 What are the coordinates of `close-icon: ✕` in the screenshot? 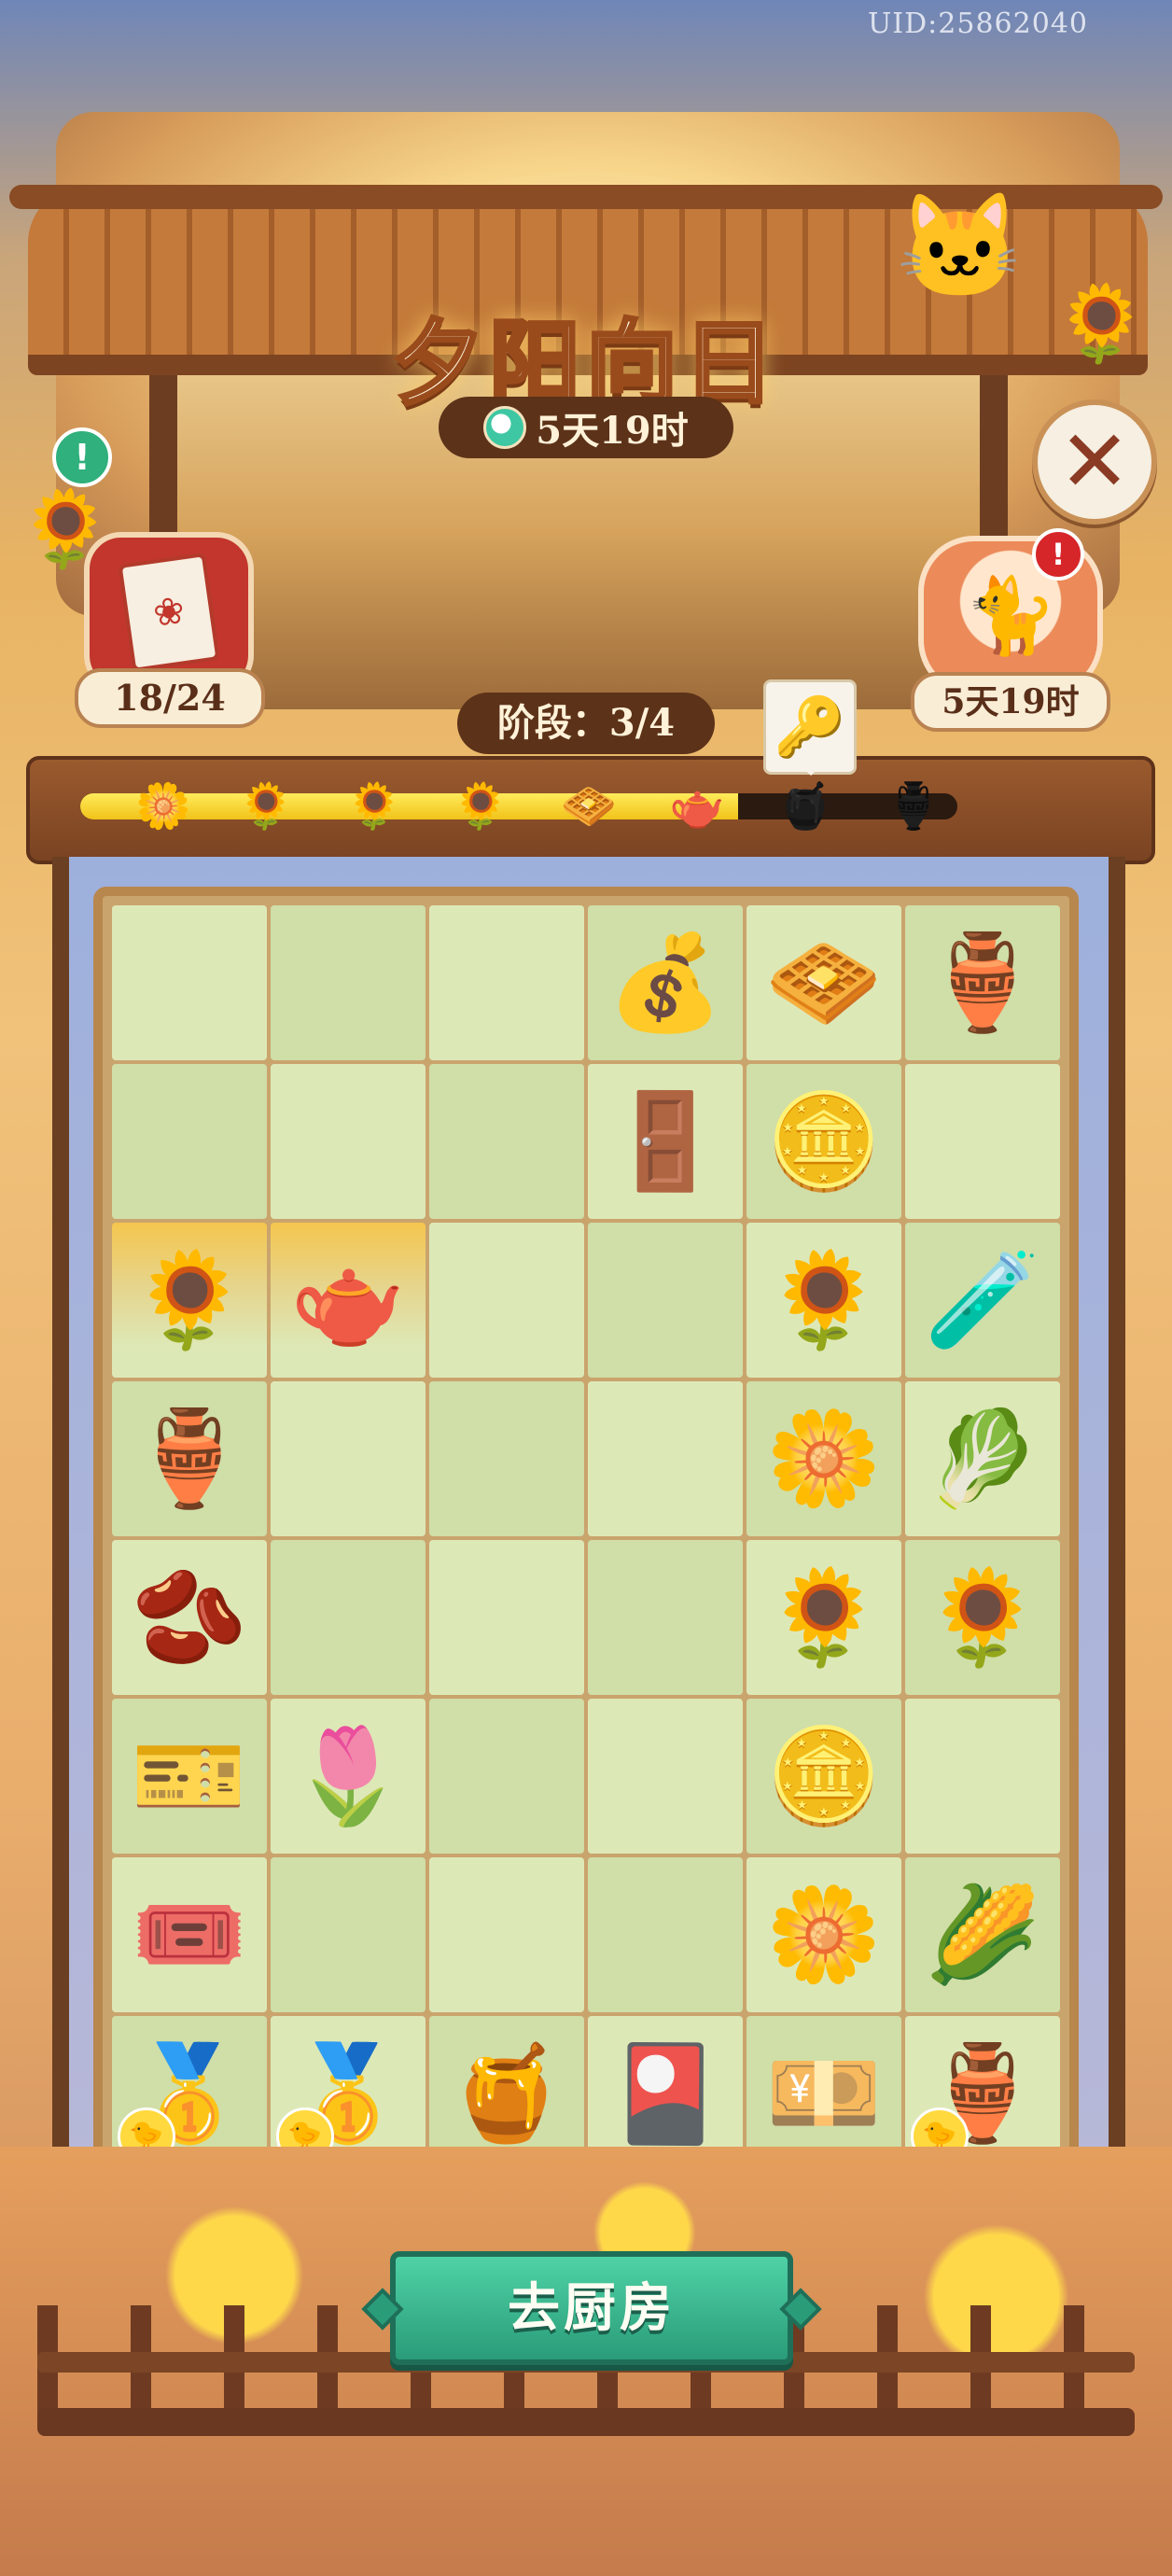 It's located at (1094, 461).